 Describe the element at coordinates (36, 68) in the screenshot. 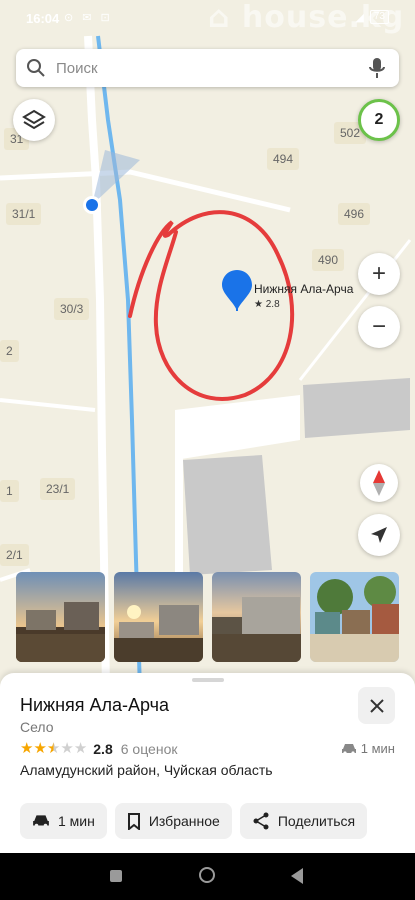

I see `search-icon` at that location.